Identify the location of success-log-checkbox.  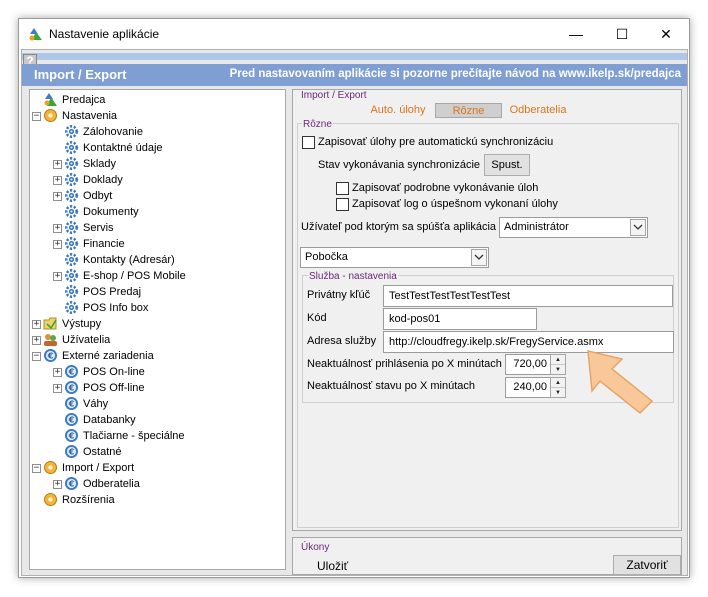
(342, 204).